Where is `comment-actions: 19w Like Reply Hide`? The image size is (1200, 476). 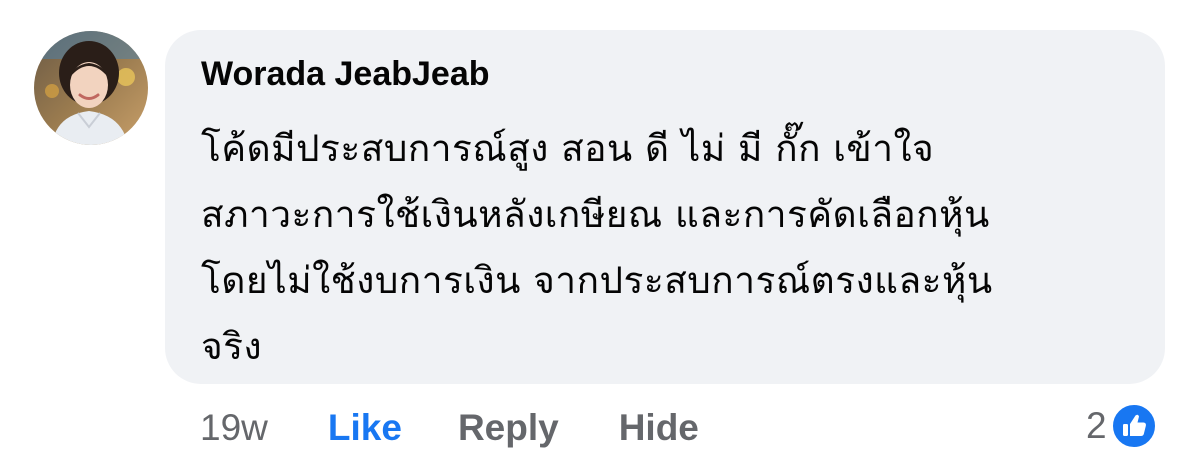 comment-actions: 19w Like Reply Hide is located at coordinates (449, 428).